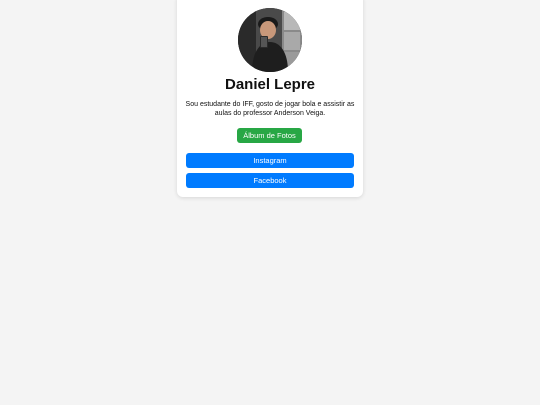  I want to click on profile-avatar, so click(270, 40).